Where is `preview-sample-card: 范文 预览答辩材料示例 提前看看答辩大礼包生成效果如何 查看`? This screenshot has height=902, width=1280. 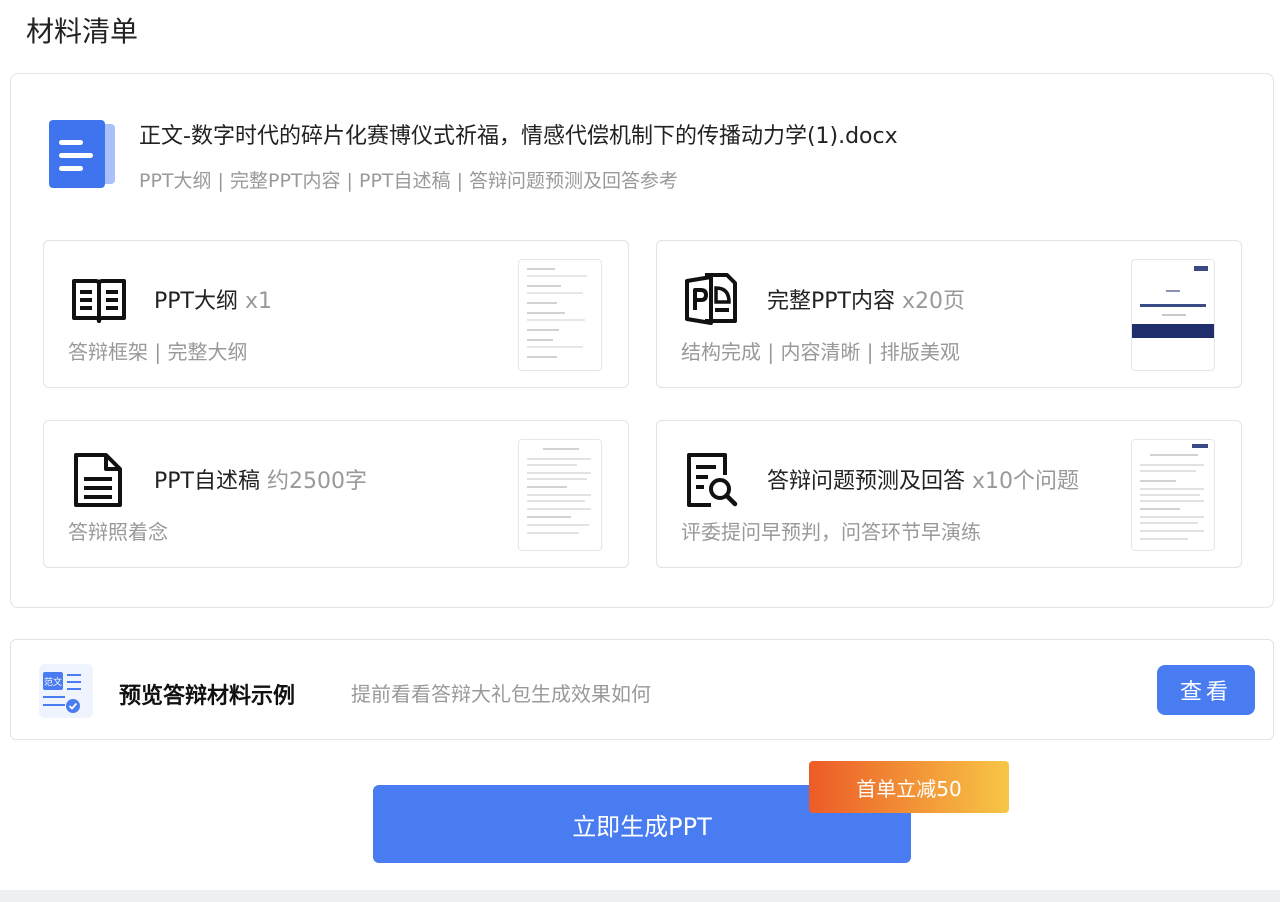 preview-sample-card: 范文 预览答辩材料示例 提前看看答辩大礼包生成效果如何 查看 is located at coordinates (642, 689).